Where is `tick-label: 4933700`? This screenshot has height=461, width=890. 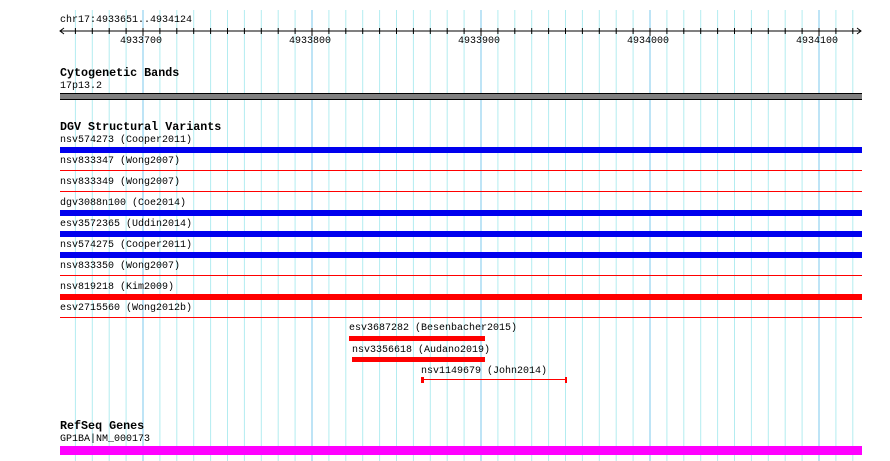
tick-label: 4933700 is located at coordinates (141, 41).